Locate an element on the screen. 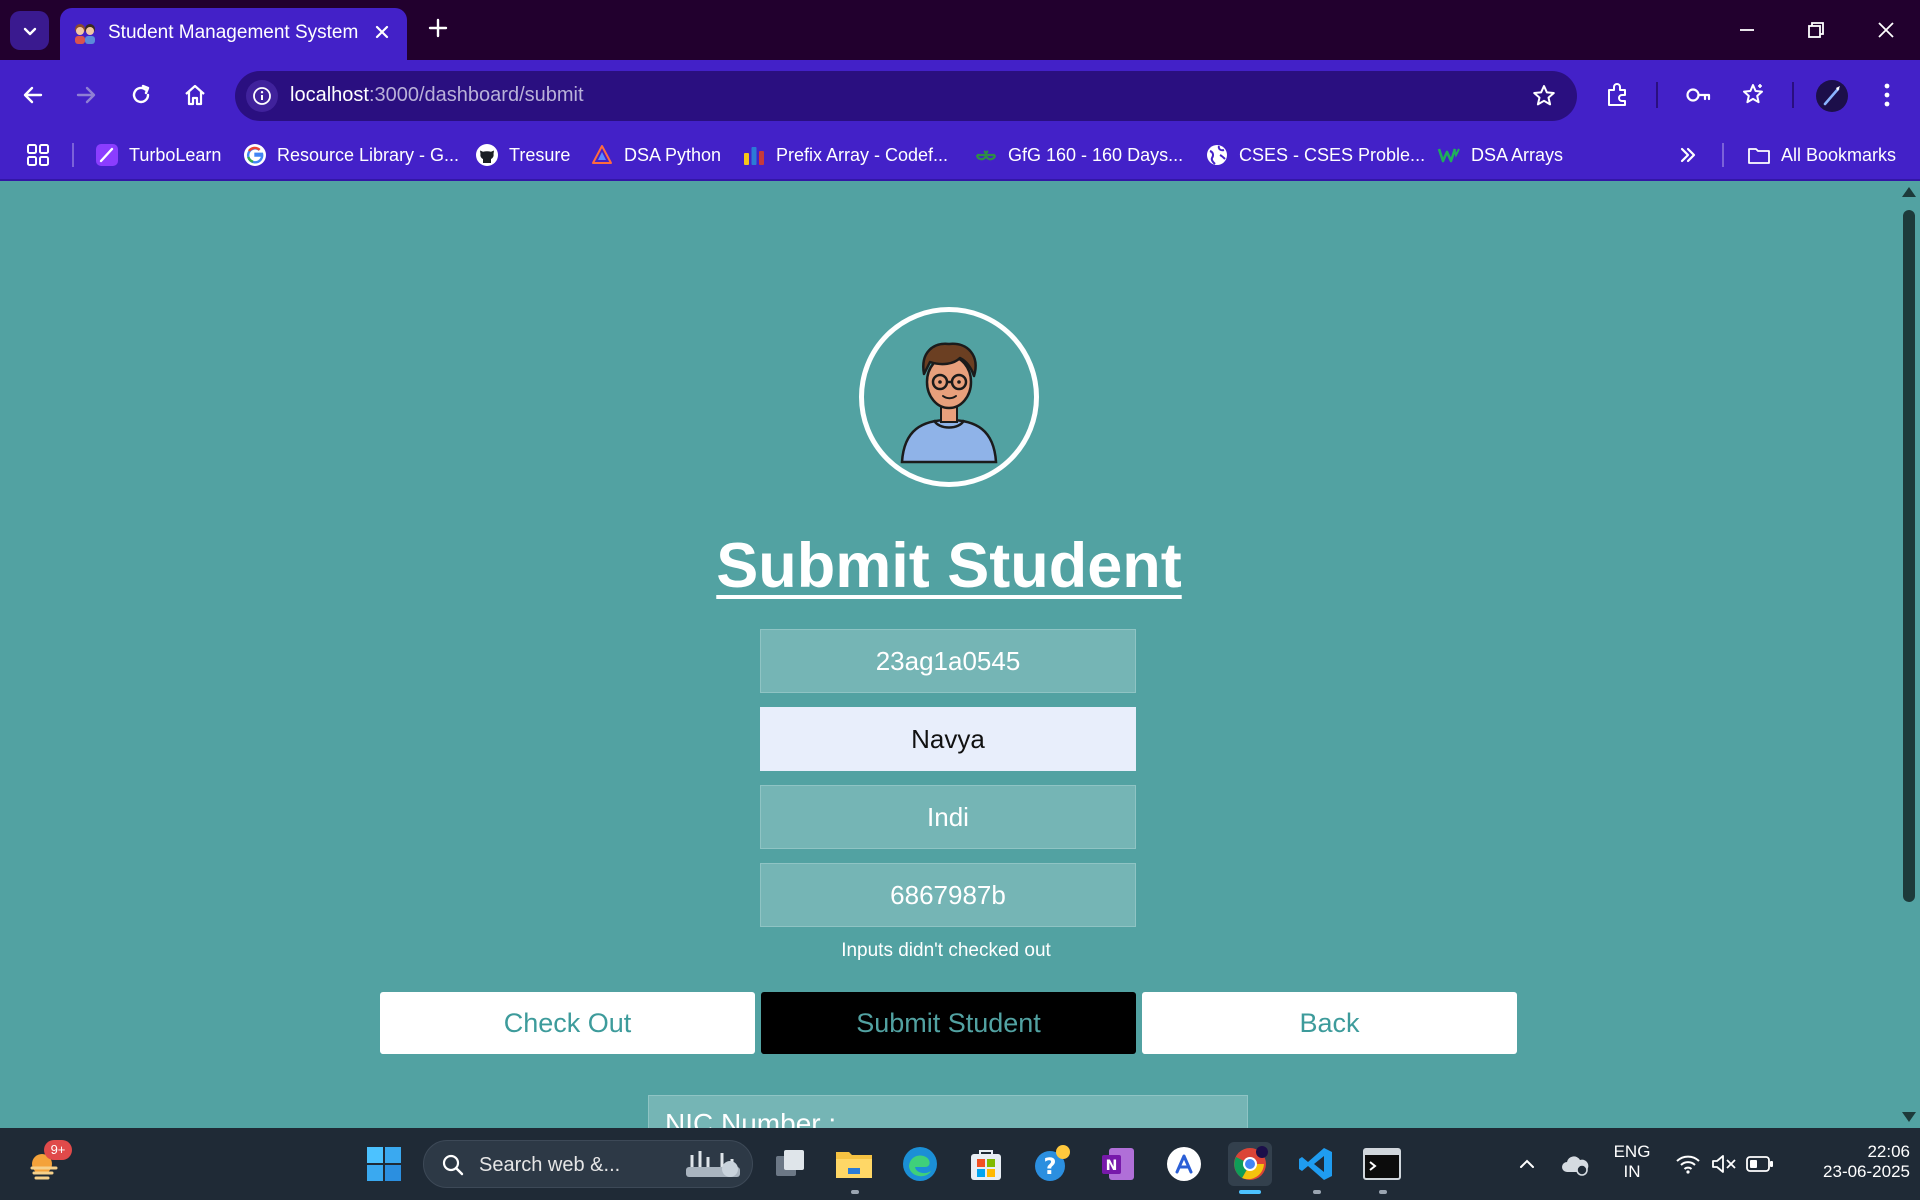 Image resolution: width=1920 pixels, height=1200 pixels. onenote-icon: N is located at coordinates (1118, 1164).